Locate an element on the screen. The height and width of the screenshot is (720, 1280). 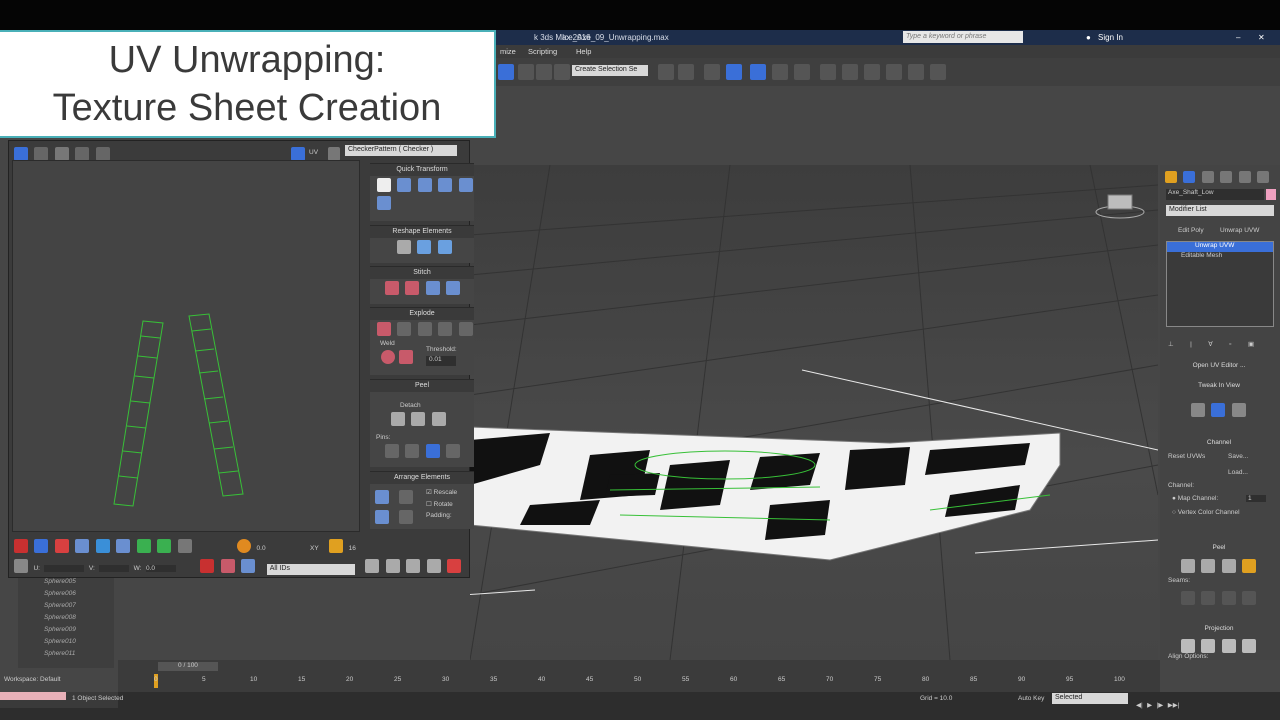
uv-canvas is located at coordinates (186, 346).